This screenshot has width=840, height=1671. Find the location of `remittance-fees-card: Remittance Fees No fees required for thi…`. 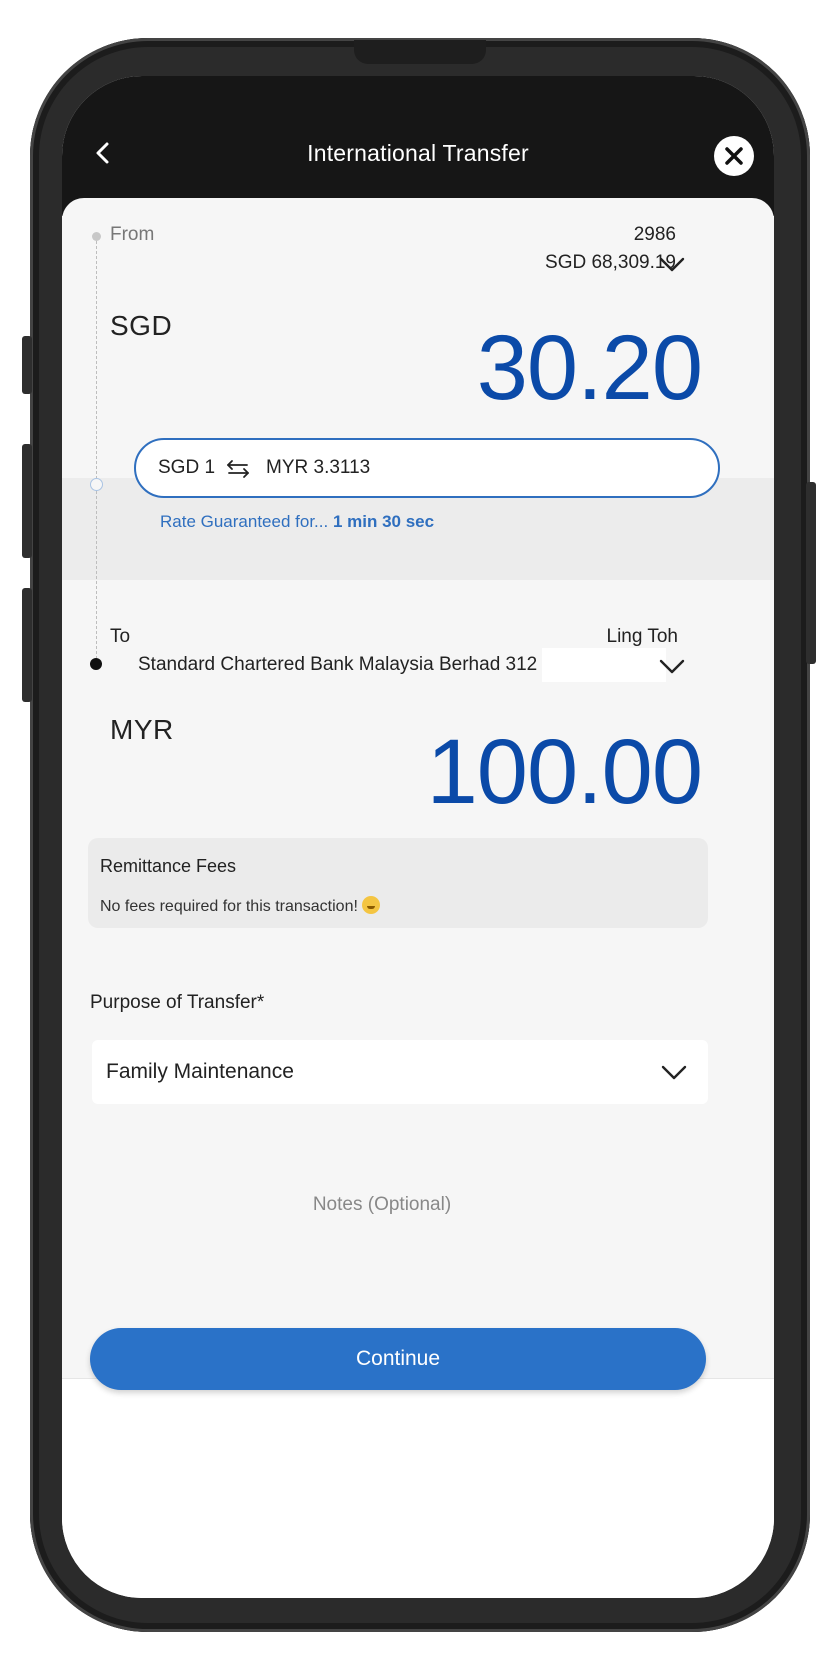

remittance-fees-card: Remittance Fees No fees required for thi… is located at coordinates (398, 883).